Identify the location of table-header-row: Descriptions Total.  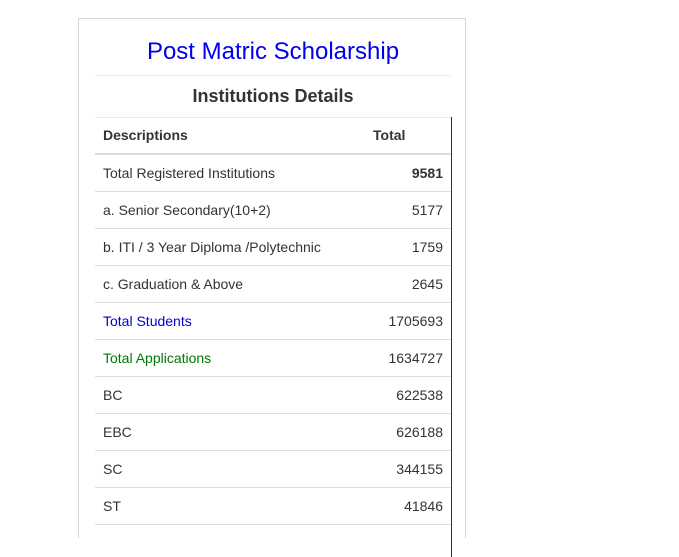
(273, 136).